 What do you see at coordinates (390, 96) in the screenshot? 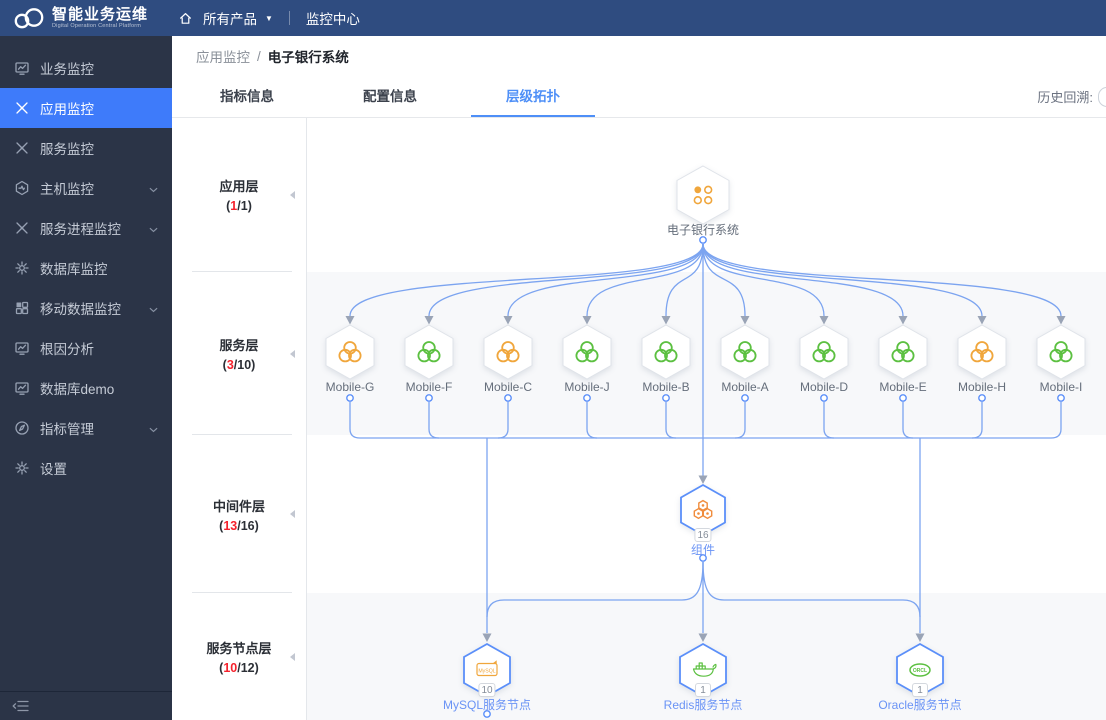
I see `tab: 配置信息` at bounding box center [390, 96].